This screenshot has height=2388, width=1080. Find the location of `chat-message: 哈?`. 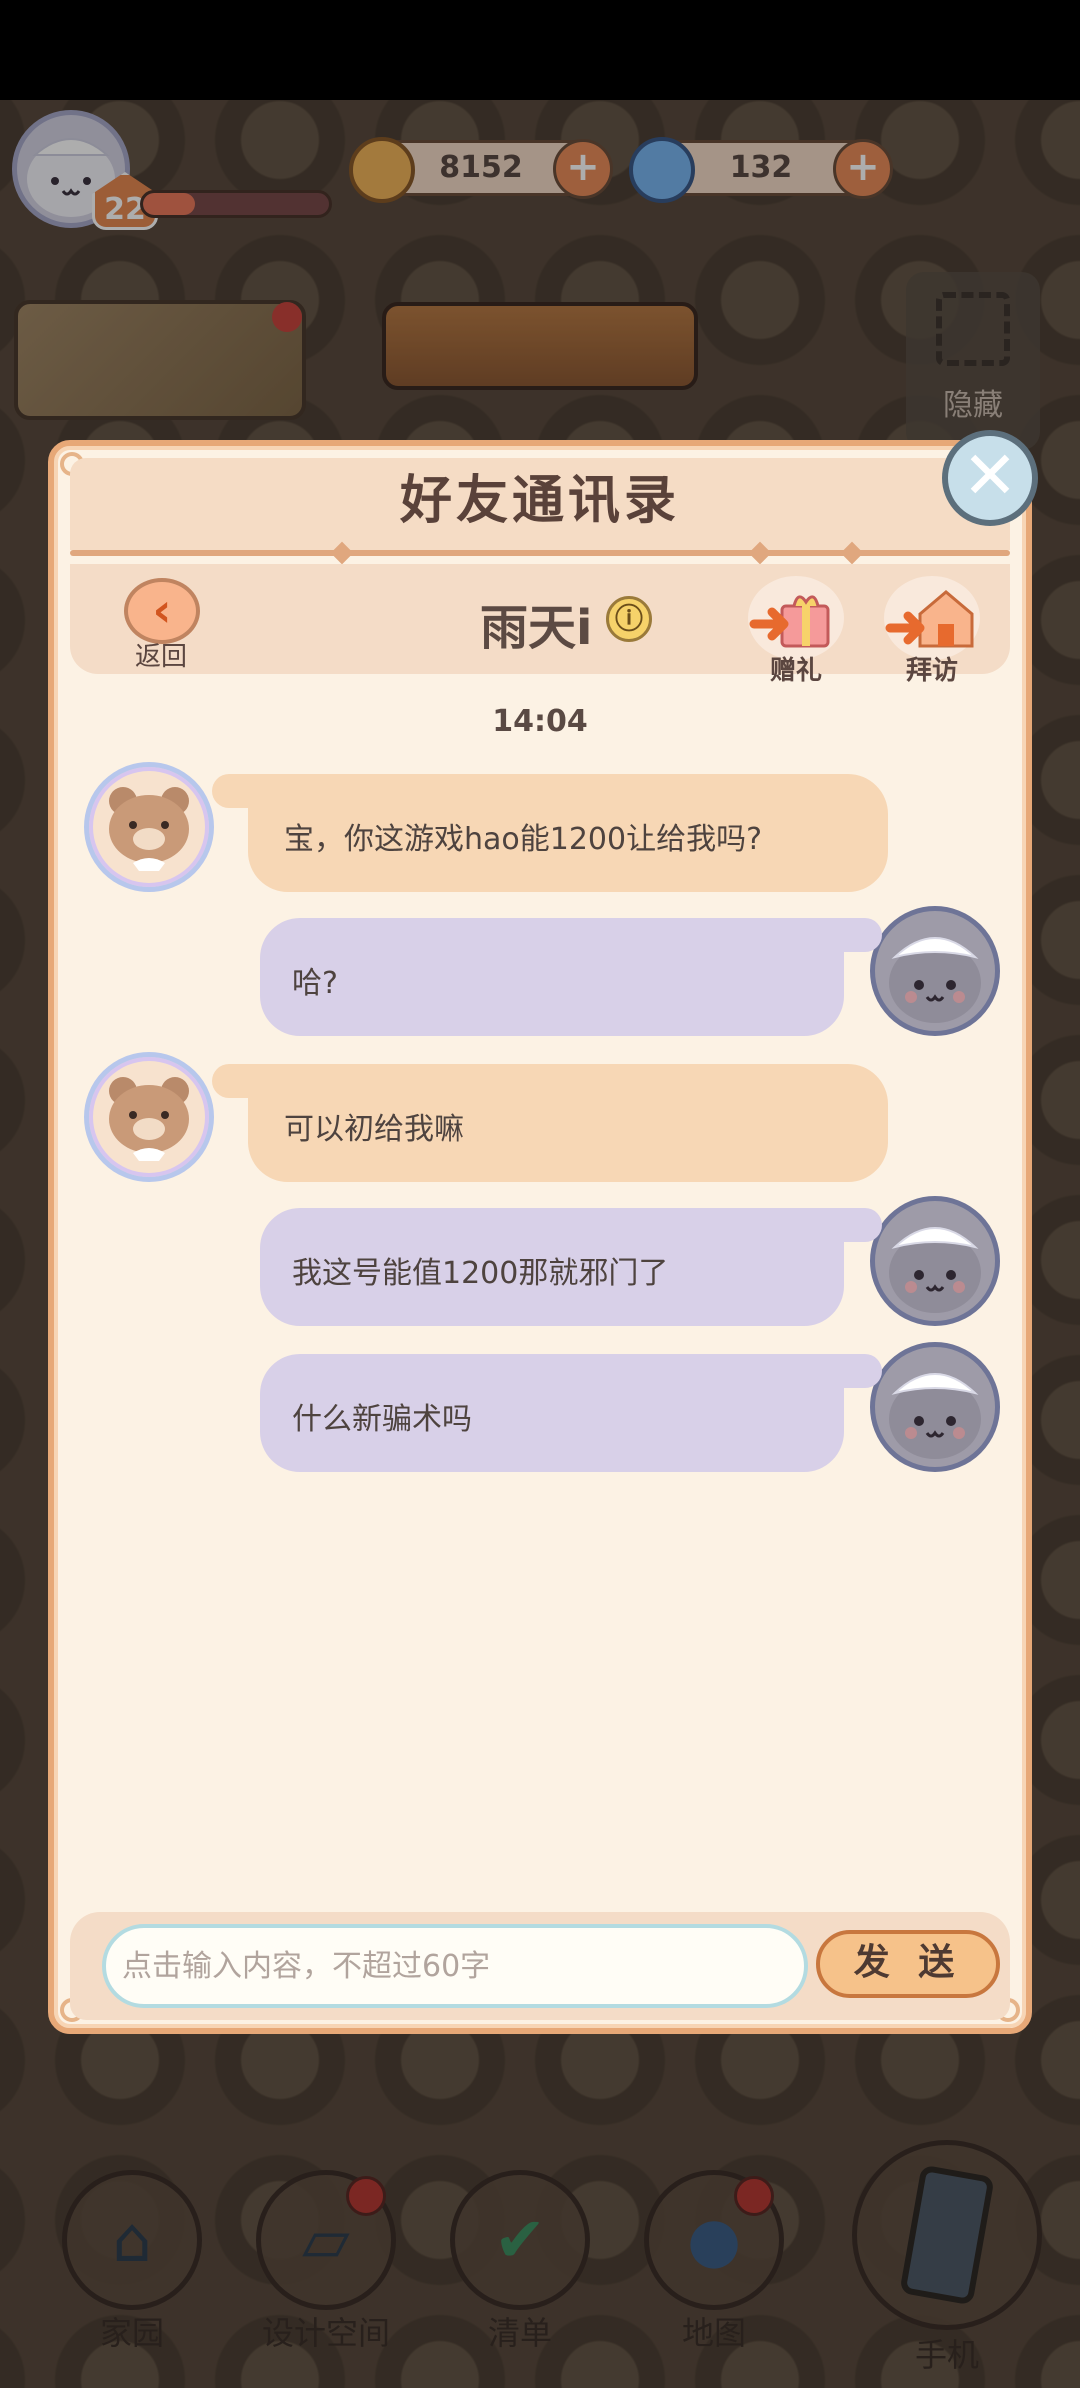

chat-message: 哈? is located at coordinates (540, 971).